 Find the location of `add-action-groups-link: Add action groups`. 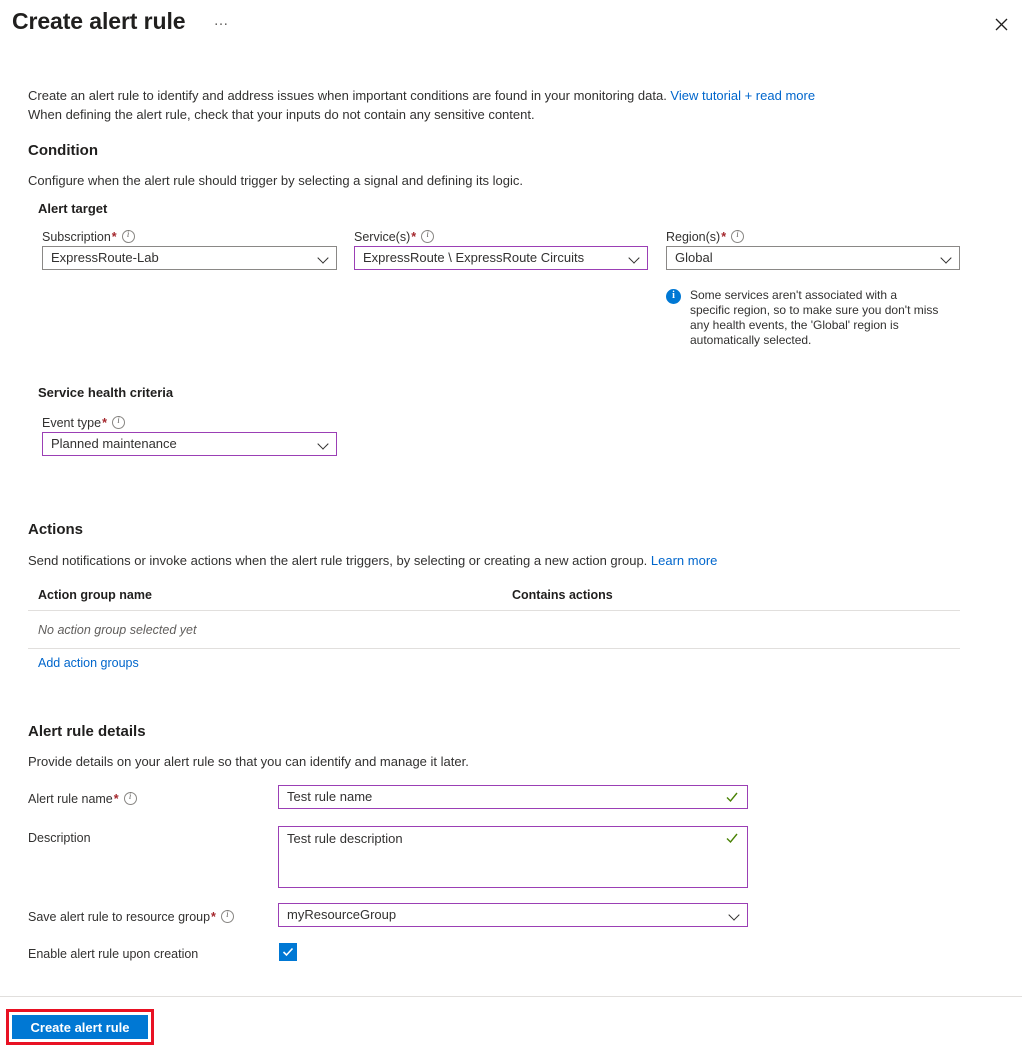

add-action-groups-link: Add action groups is located at coordinates (88, 663).